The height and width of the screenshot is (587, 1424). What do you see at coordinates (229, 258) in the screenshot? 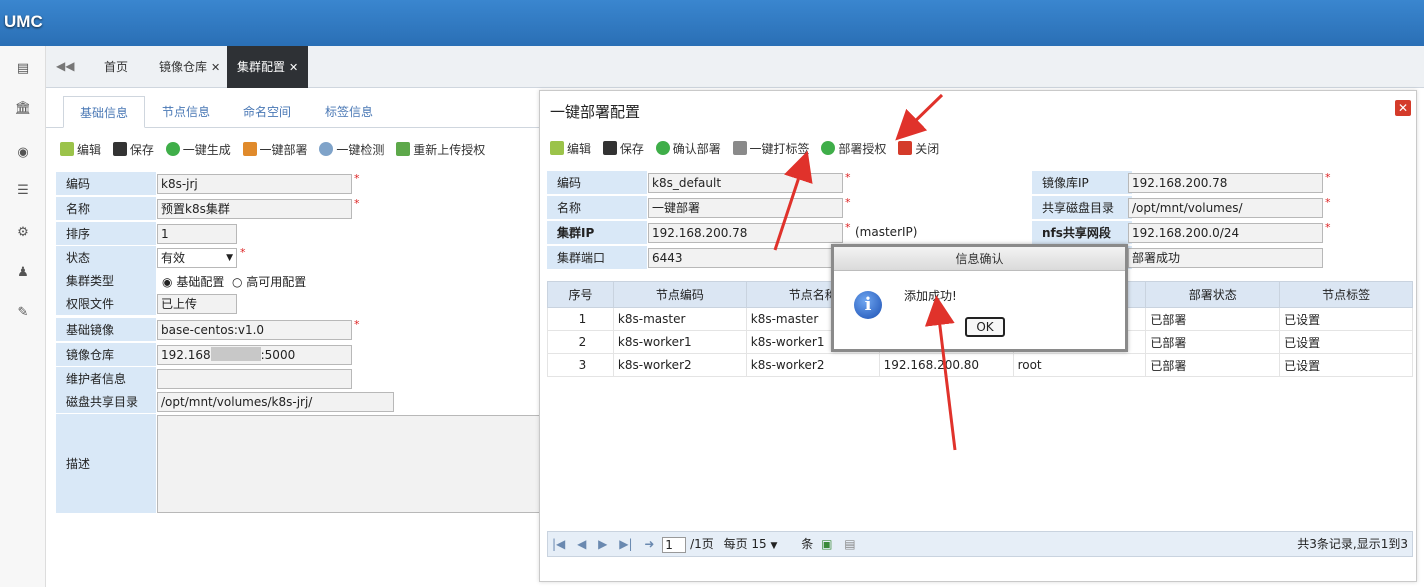
I see `chevron-down-icon: ▼` at bounding box center [229, 258].